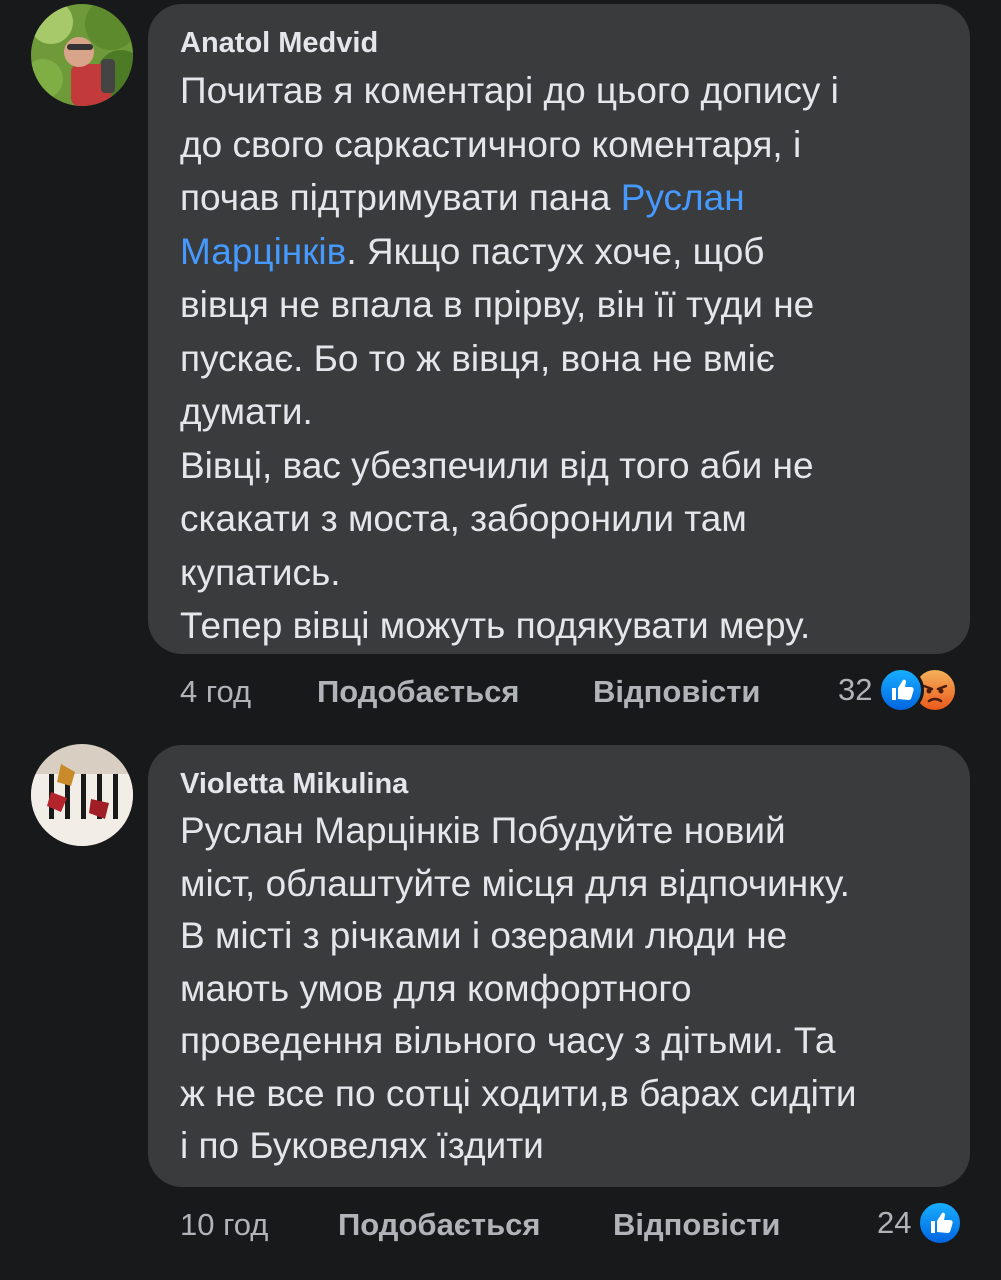 The image size is (1001, 1280). What do you see at coordinates (362, 1145) in the screenshot?
I see `comment-line: і по Буковелях їздити` at bounding box center [362, 1145].